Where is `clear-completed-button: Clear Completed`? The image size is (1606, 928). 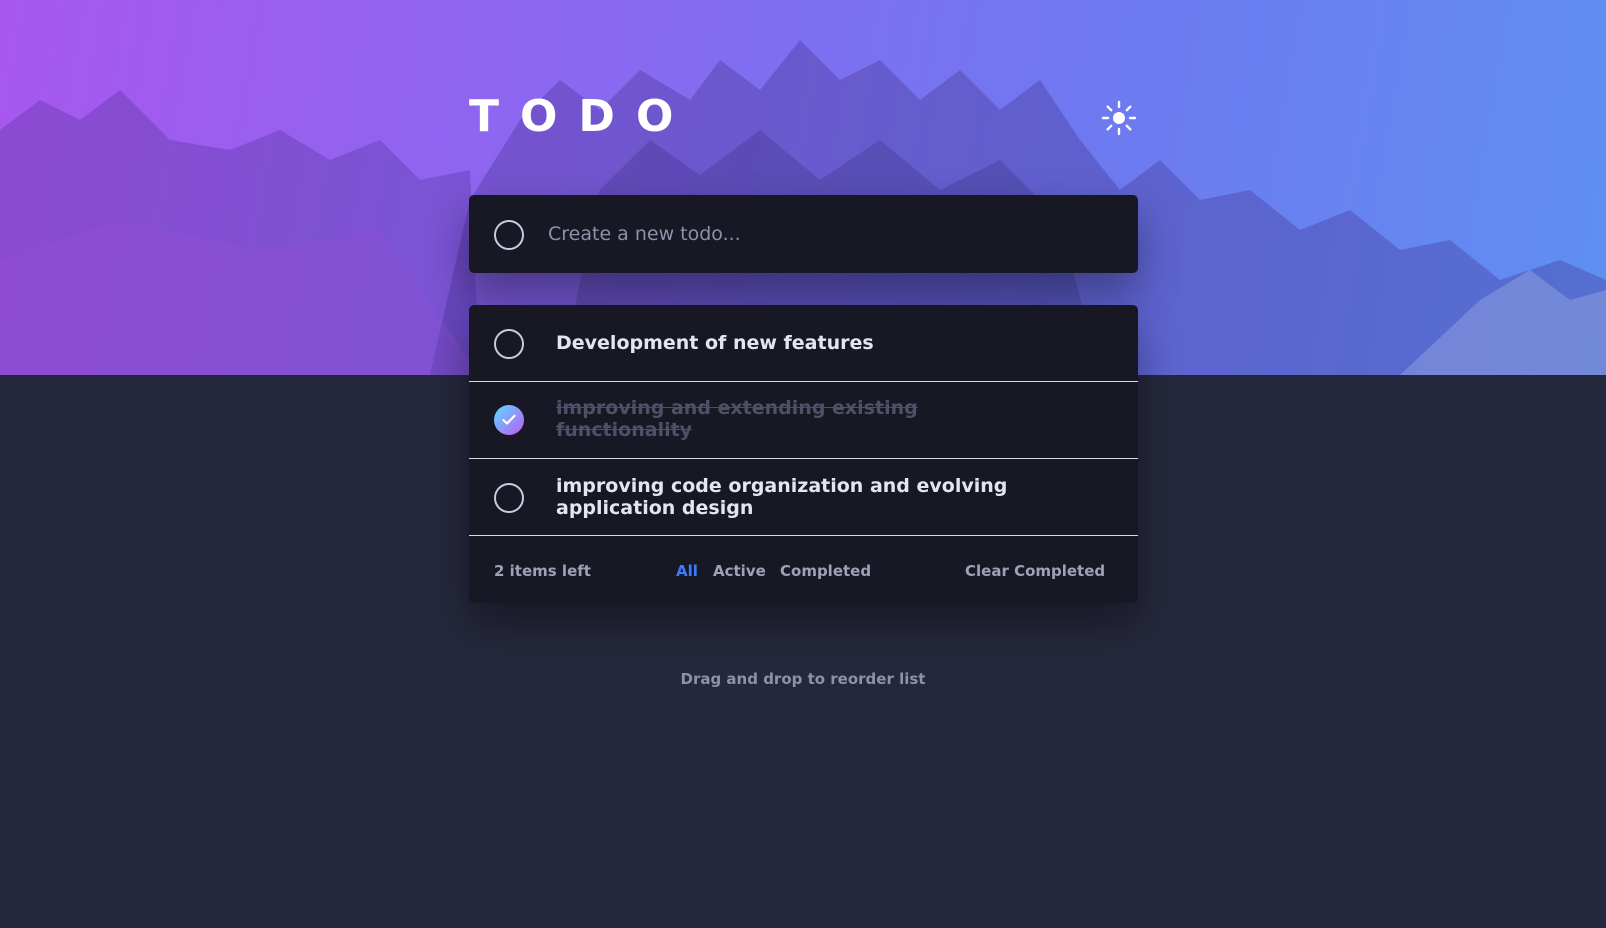
clear-completed-button: Clear Completed is located at coordinates (1035, 571).